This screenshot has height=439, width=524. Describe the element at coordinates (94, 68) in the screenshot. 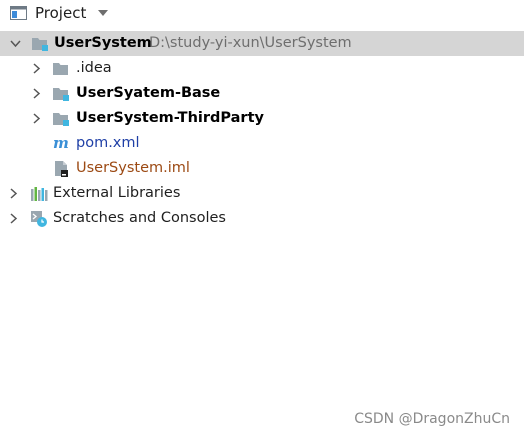

I see `tree-item-label: .idea` at that location.